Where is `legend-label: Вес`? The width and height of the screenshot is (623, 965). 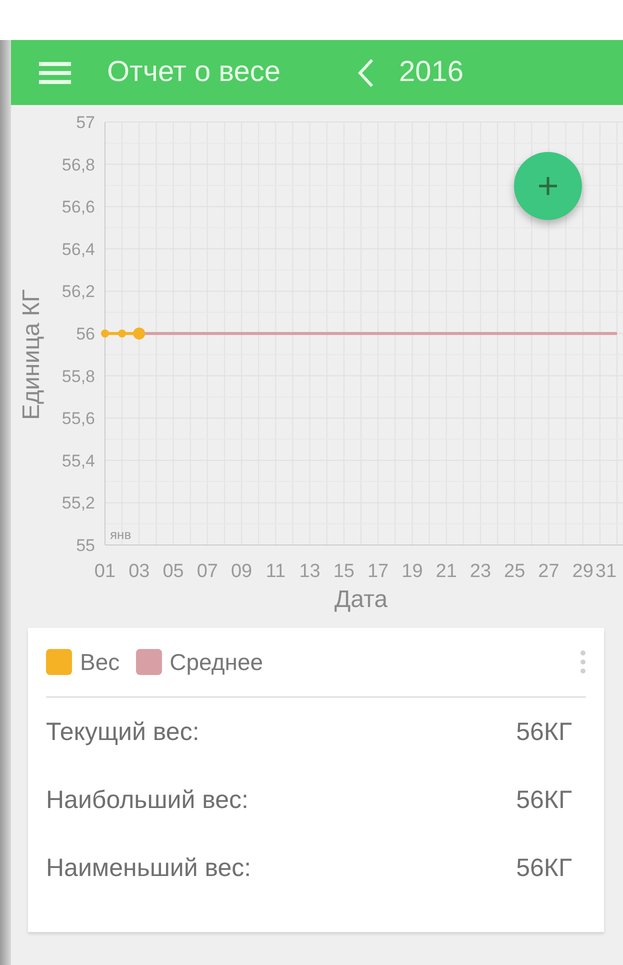 legend-label: Вес is located at coordinates (100, 662).